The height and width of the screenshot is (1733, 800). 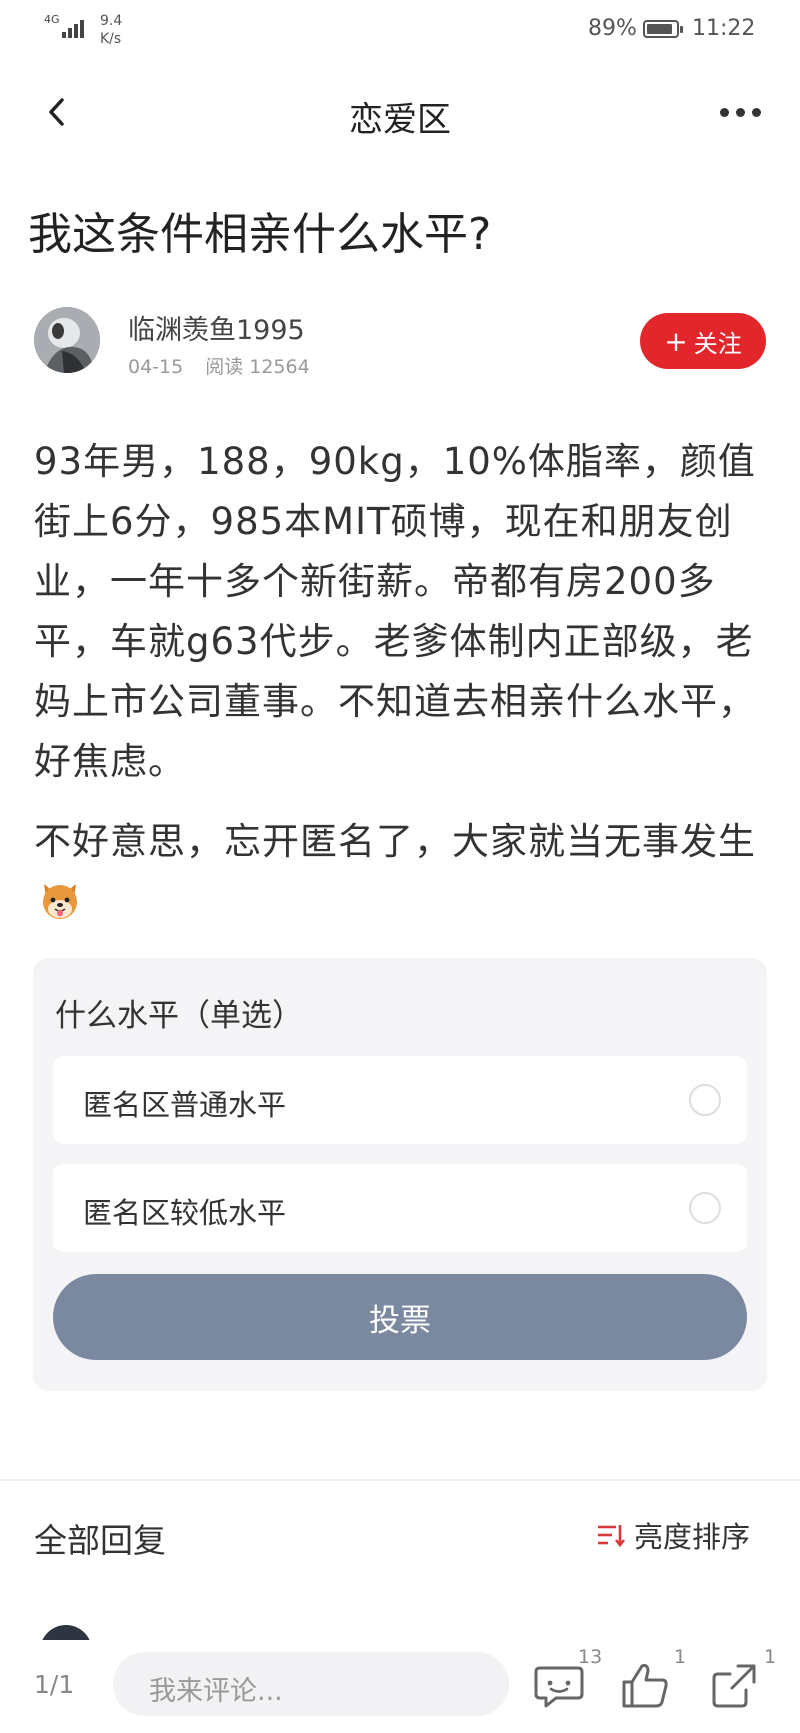 I want to click on plus-icon: +, so click(x=676, y=341).